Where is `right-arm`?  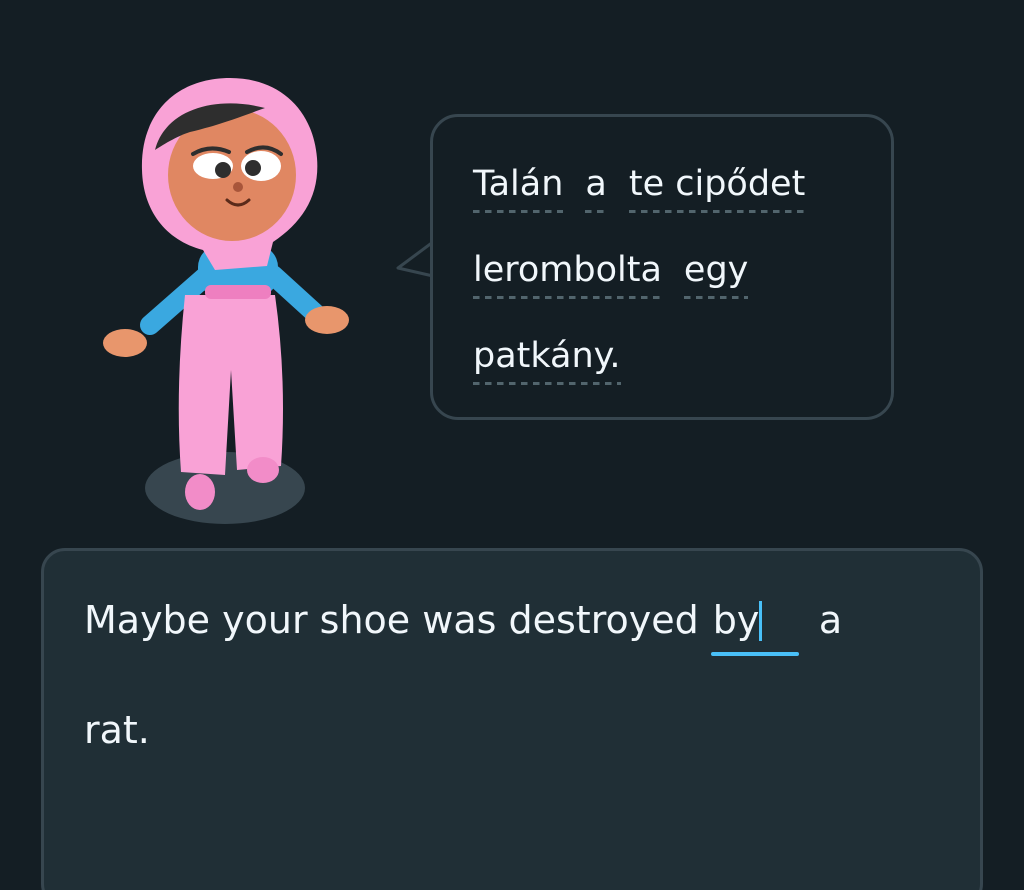
right-arm is located at coordinates (295, 295).